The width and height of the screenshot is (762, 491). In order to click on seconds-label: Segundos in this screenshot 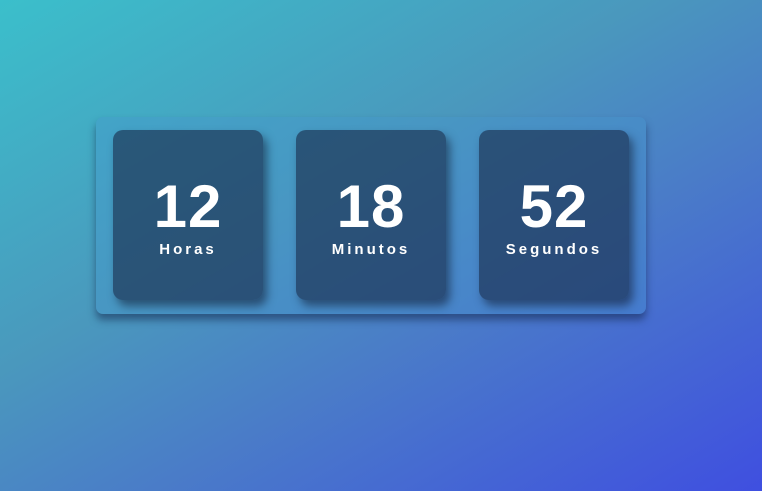, I will do `click(554, 249)`.